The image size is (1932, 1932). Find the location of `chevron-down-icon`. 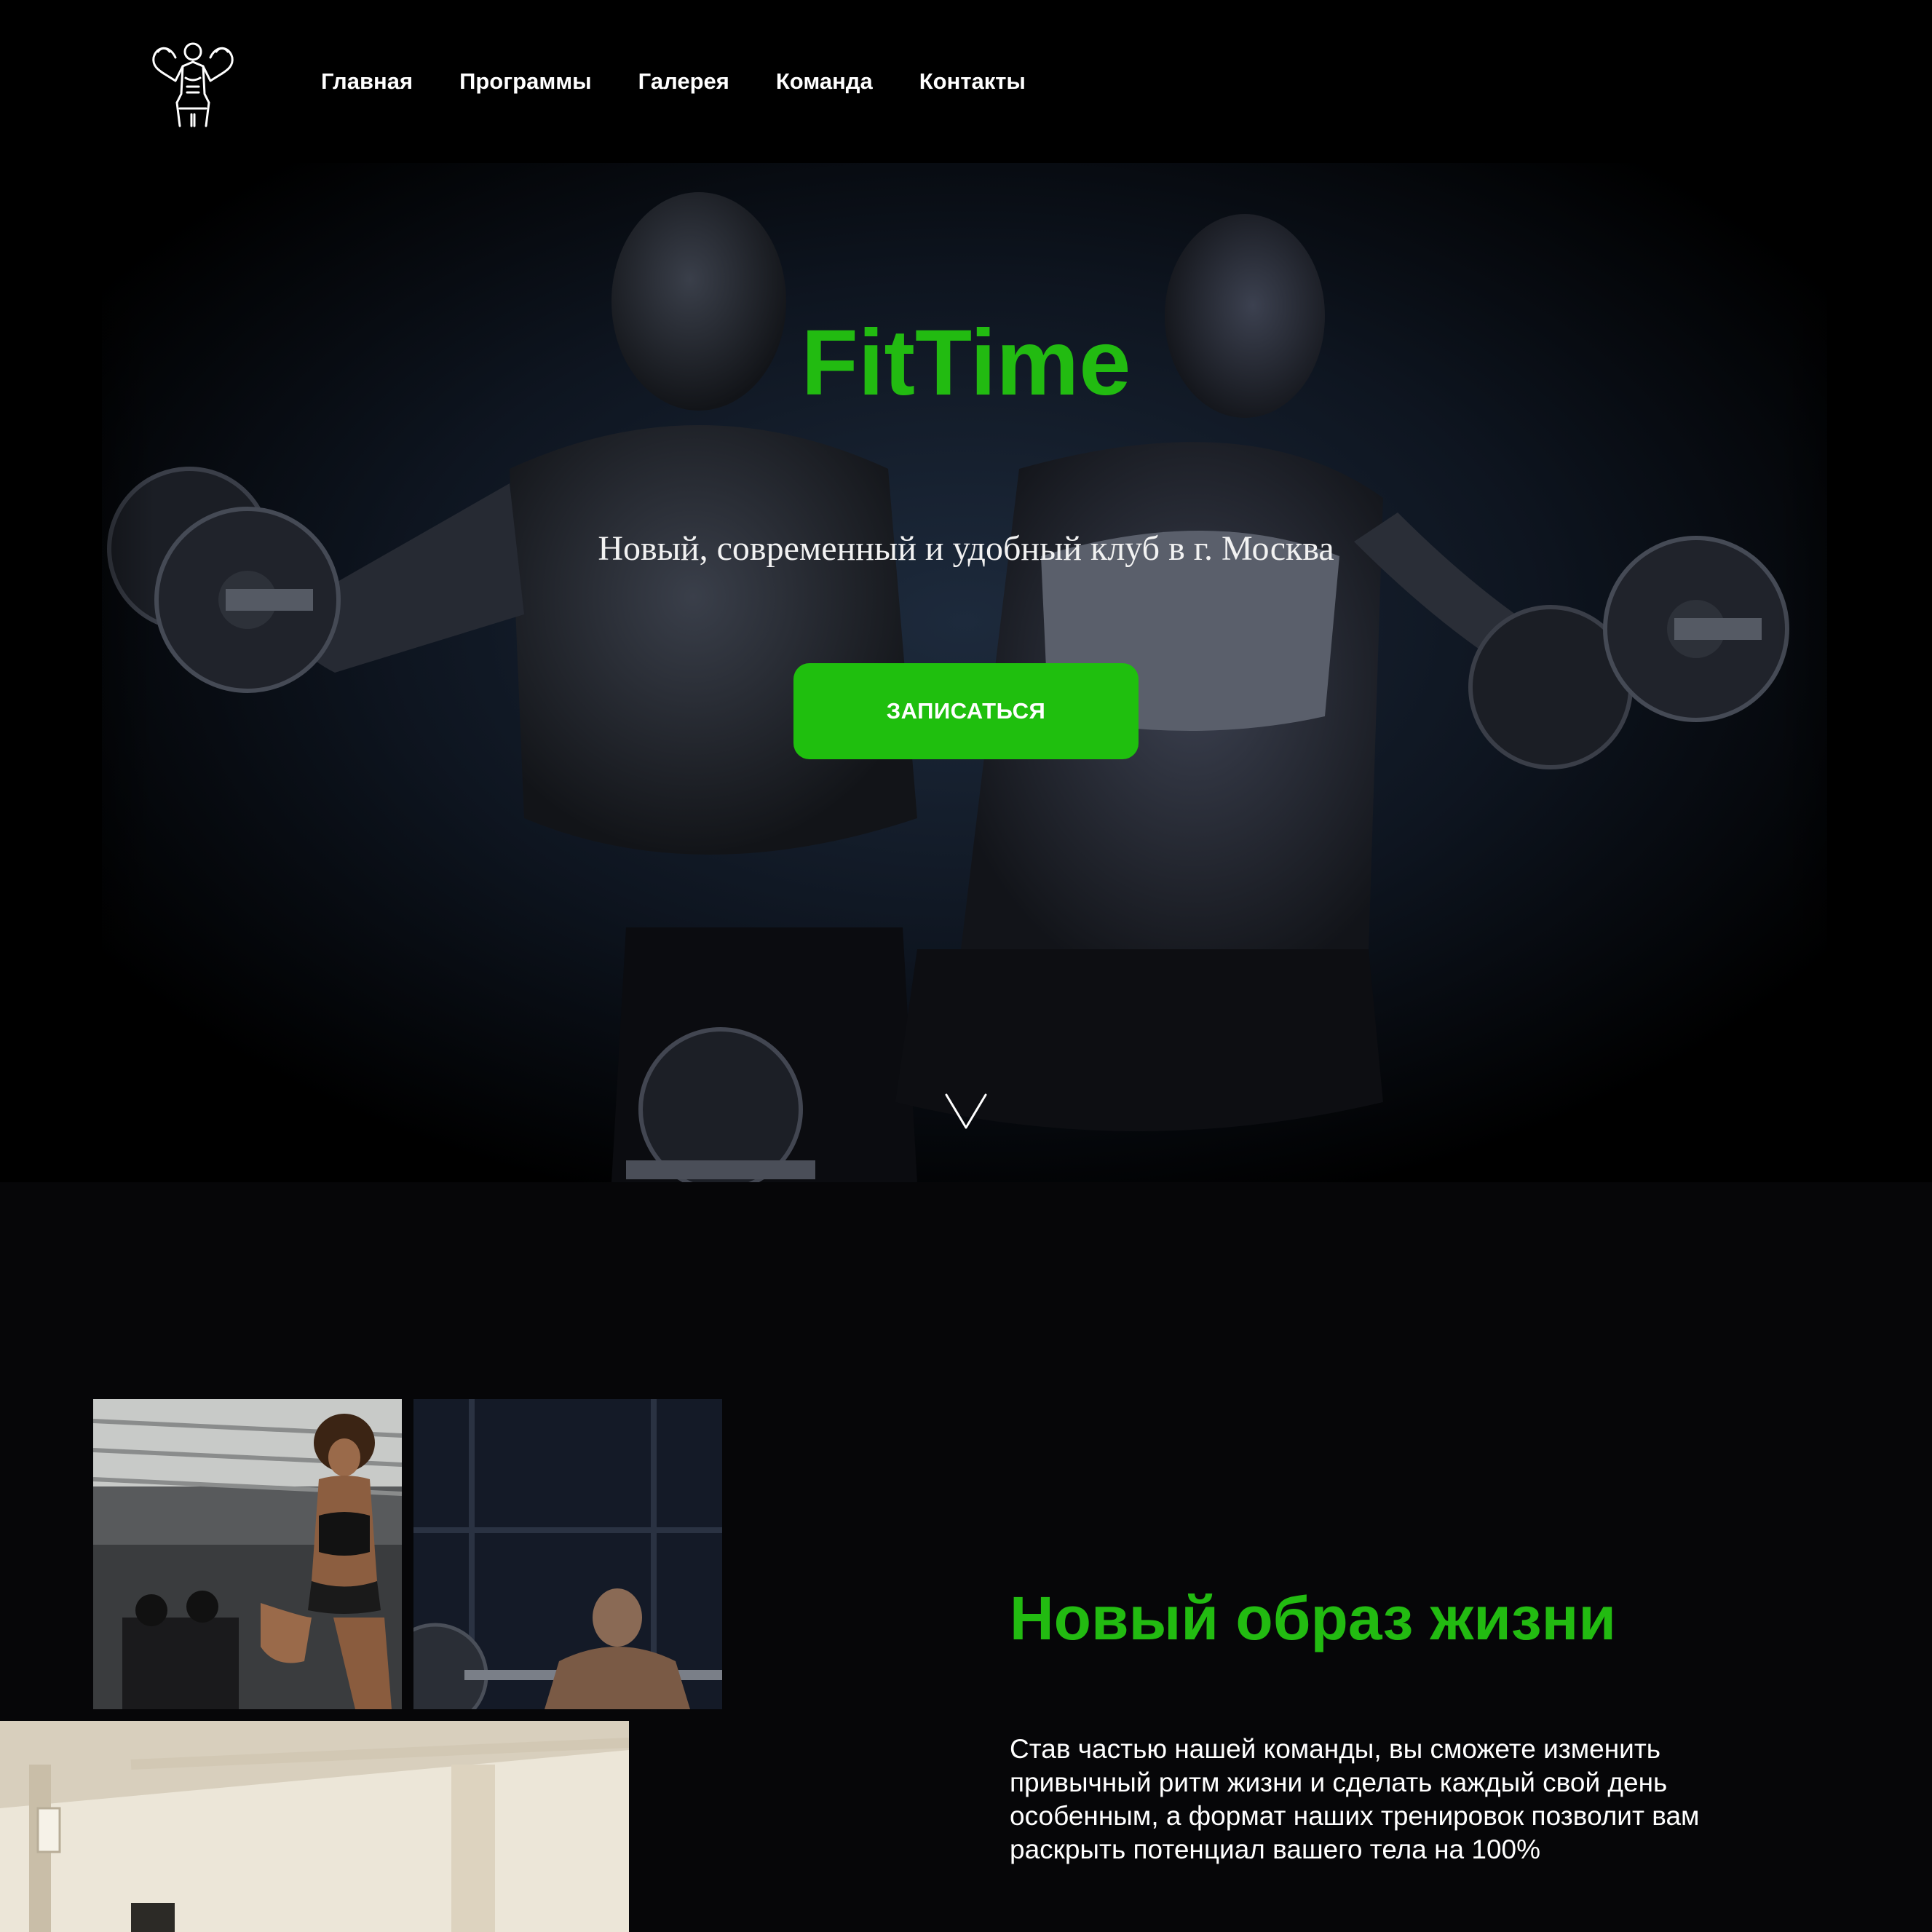

chevron-down-icon is located at coordinates (966, 1112).